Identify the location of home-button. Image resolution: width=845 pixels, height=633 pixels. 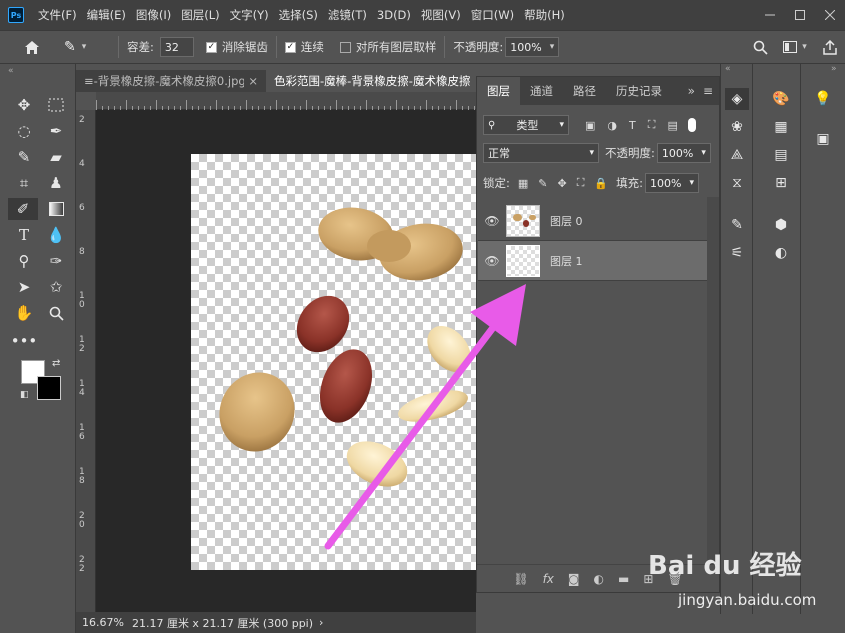
(32, 47).